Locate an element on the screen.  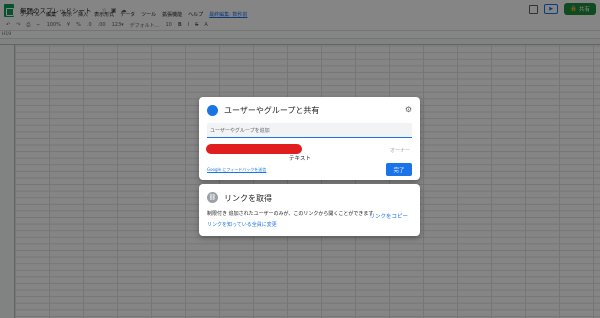
add-person-icon: 👤 is located at coordinates (212, 110).